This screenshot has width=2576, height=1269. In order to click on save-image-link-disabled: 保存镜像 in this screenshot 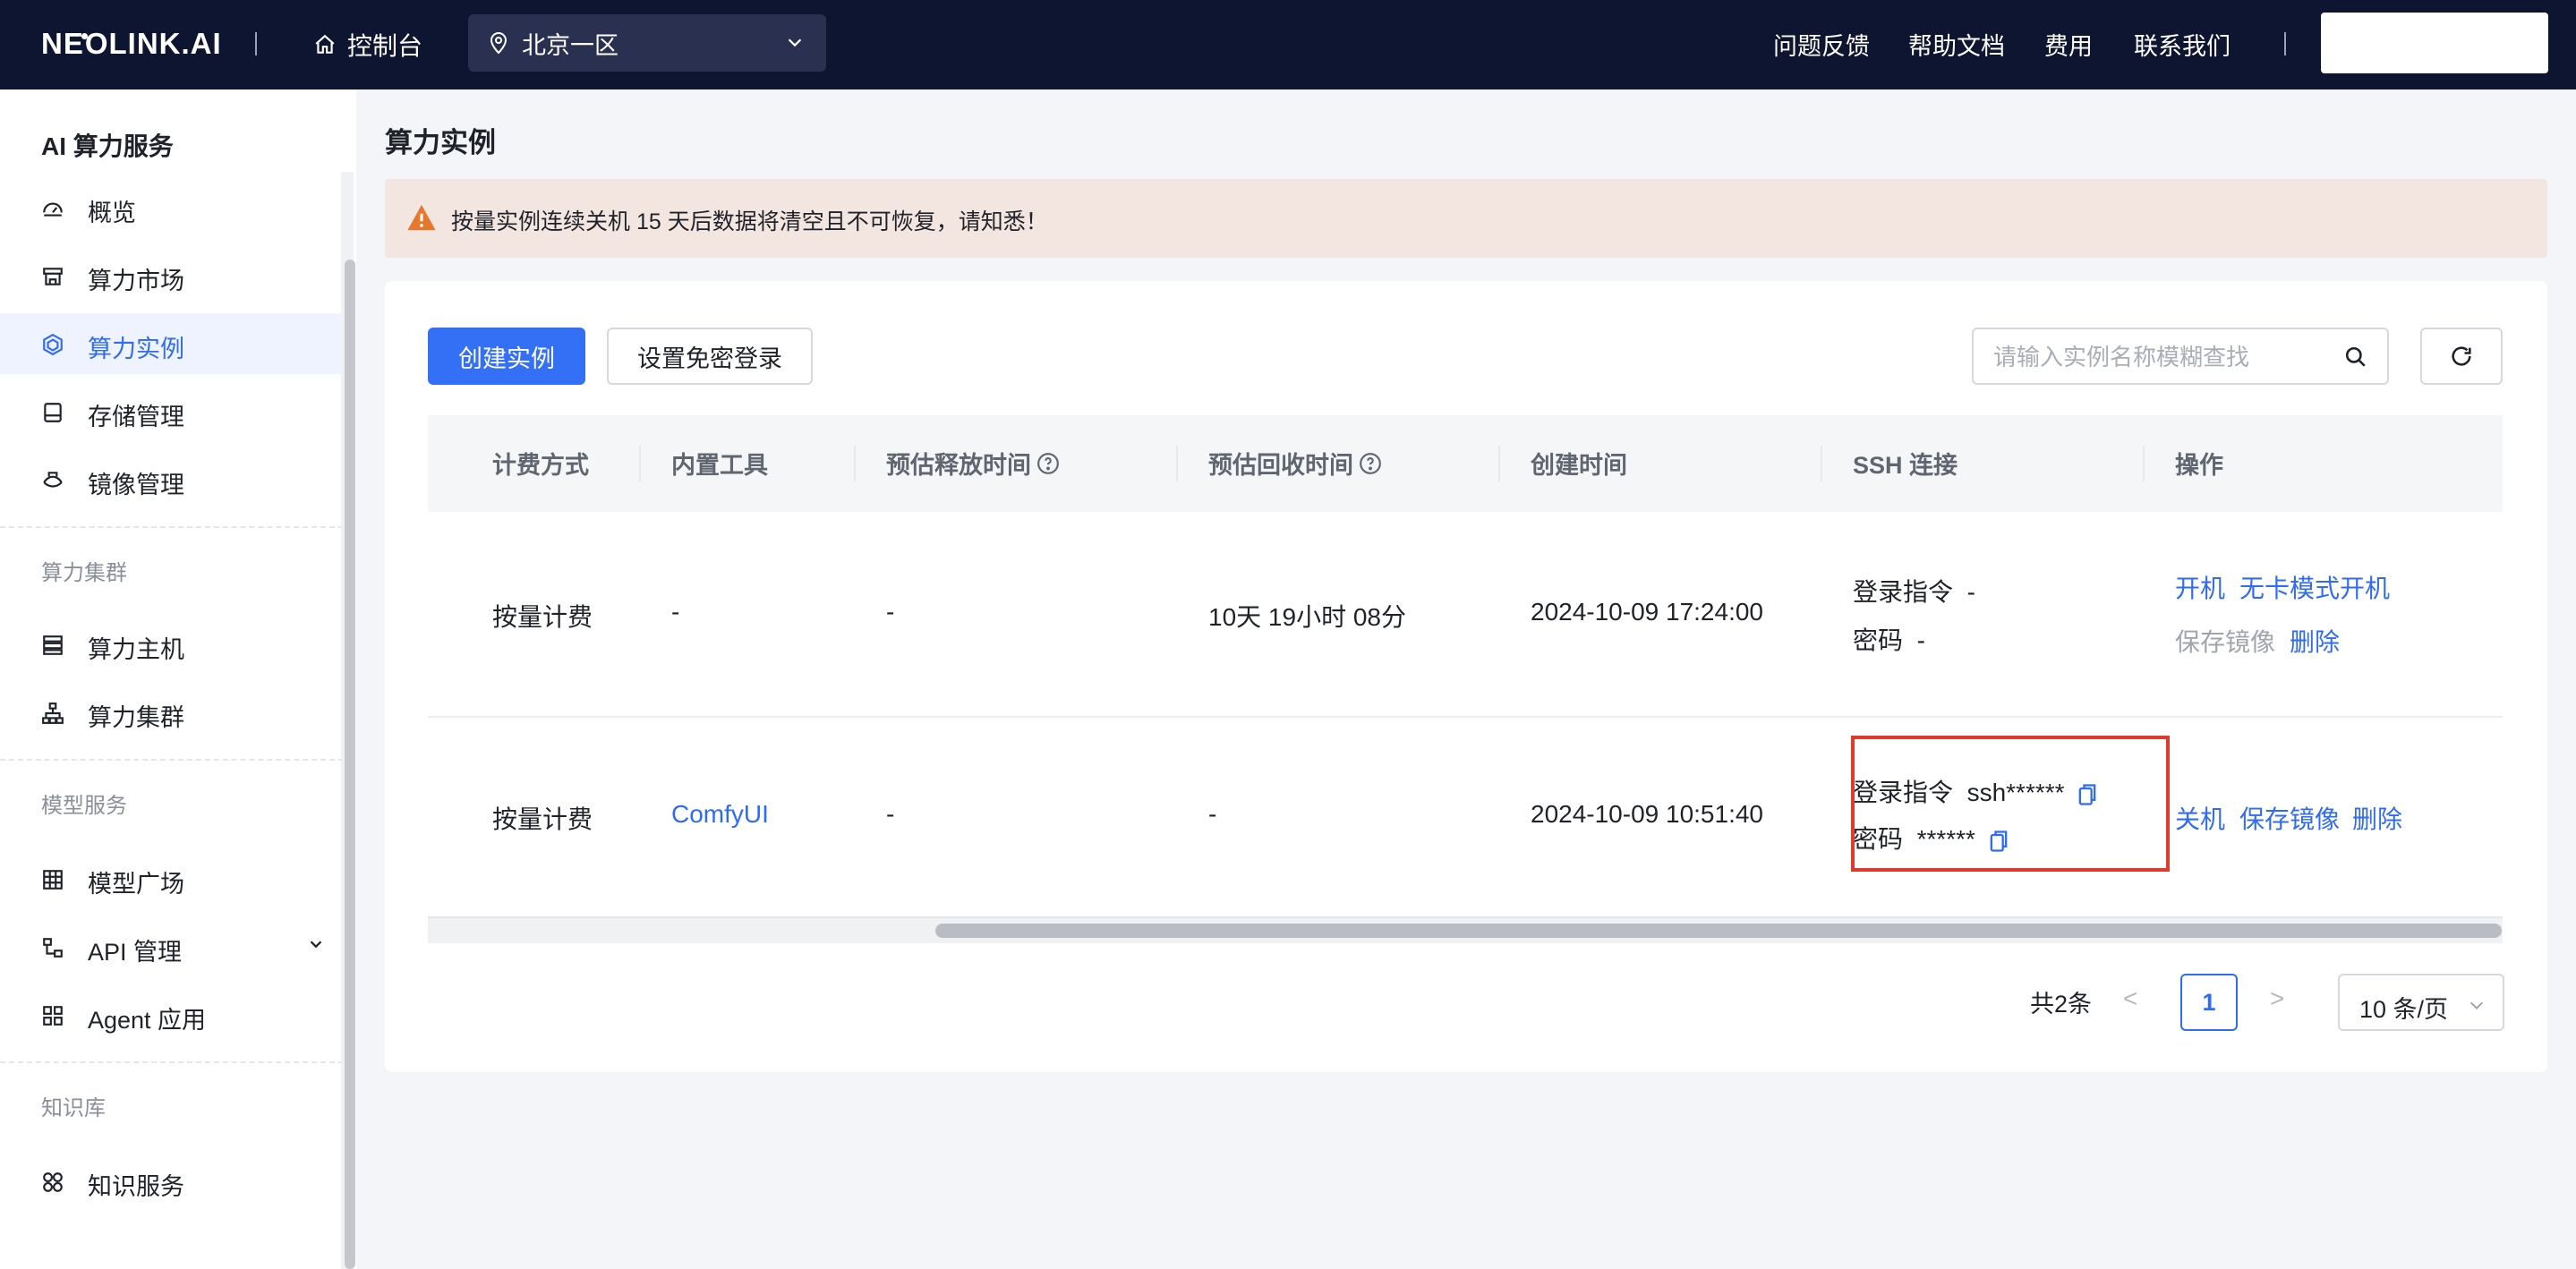, I will do `click(2225, 642)`.